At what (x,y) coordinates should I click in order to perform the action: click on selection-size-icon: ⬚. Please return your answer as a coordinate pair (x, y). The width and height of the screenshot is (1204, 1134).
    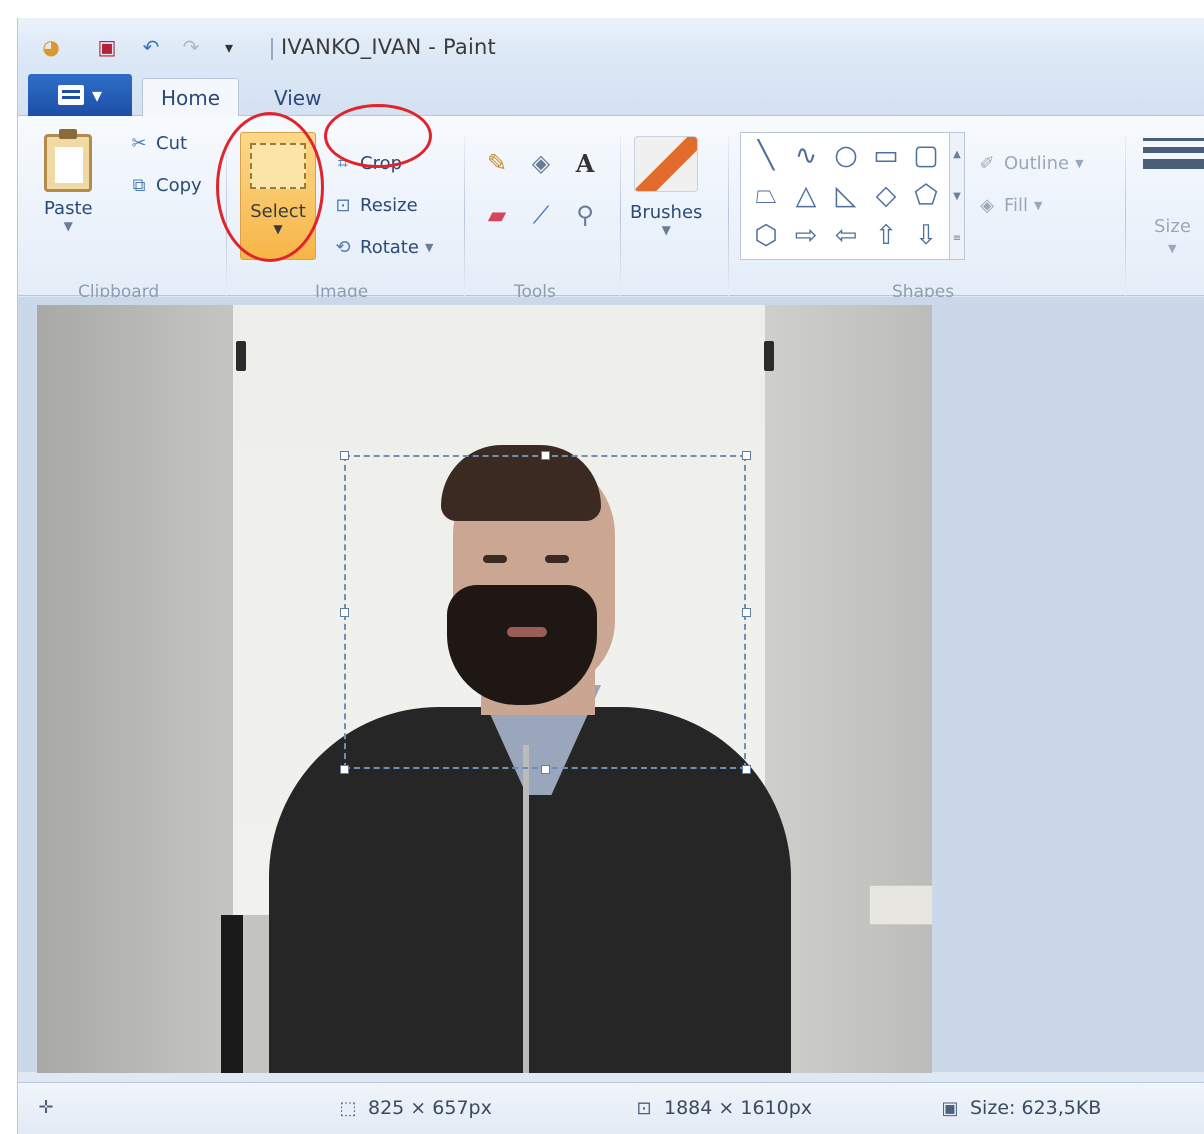
    Looking at the image, I should click on (348, 1108).